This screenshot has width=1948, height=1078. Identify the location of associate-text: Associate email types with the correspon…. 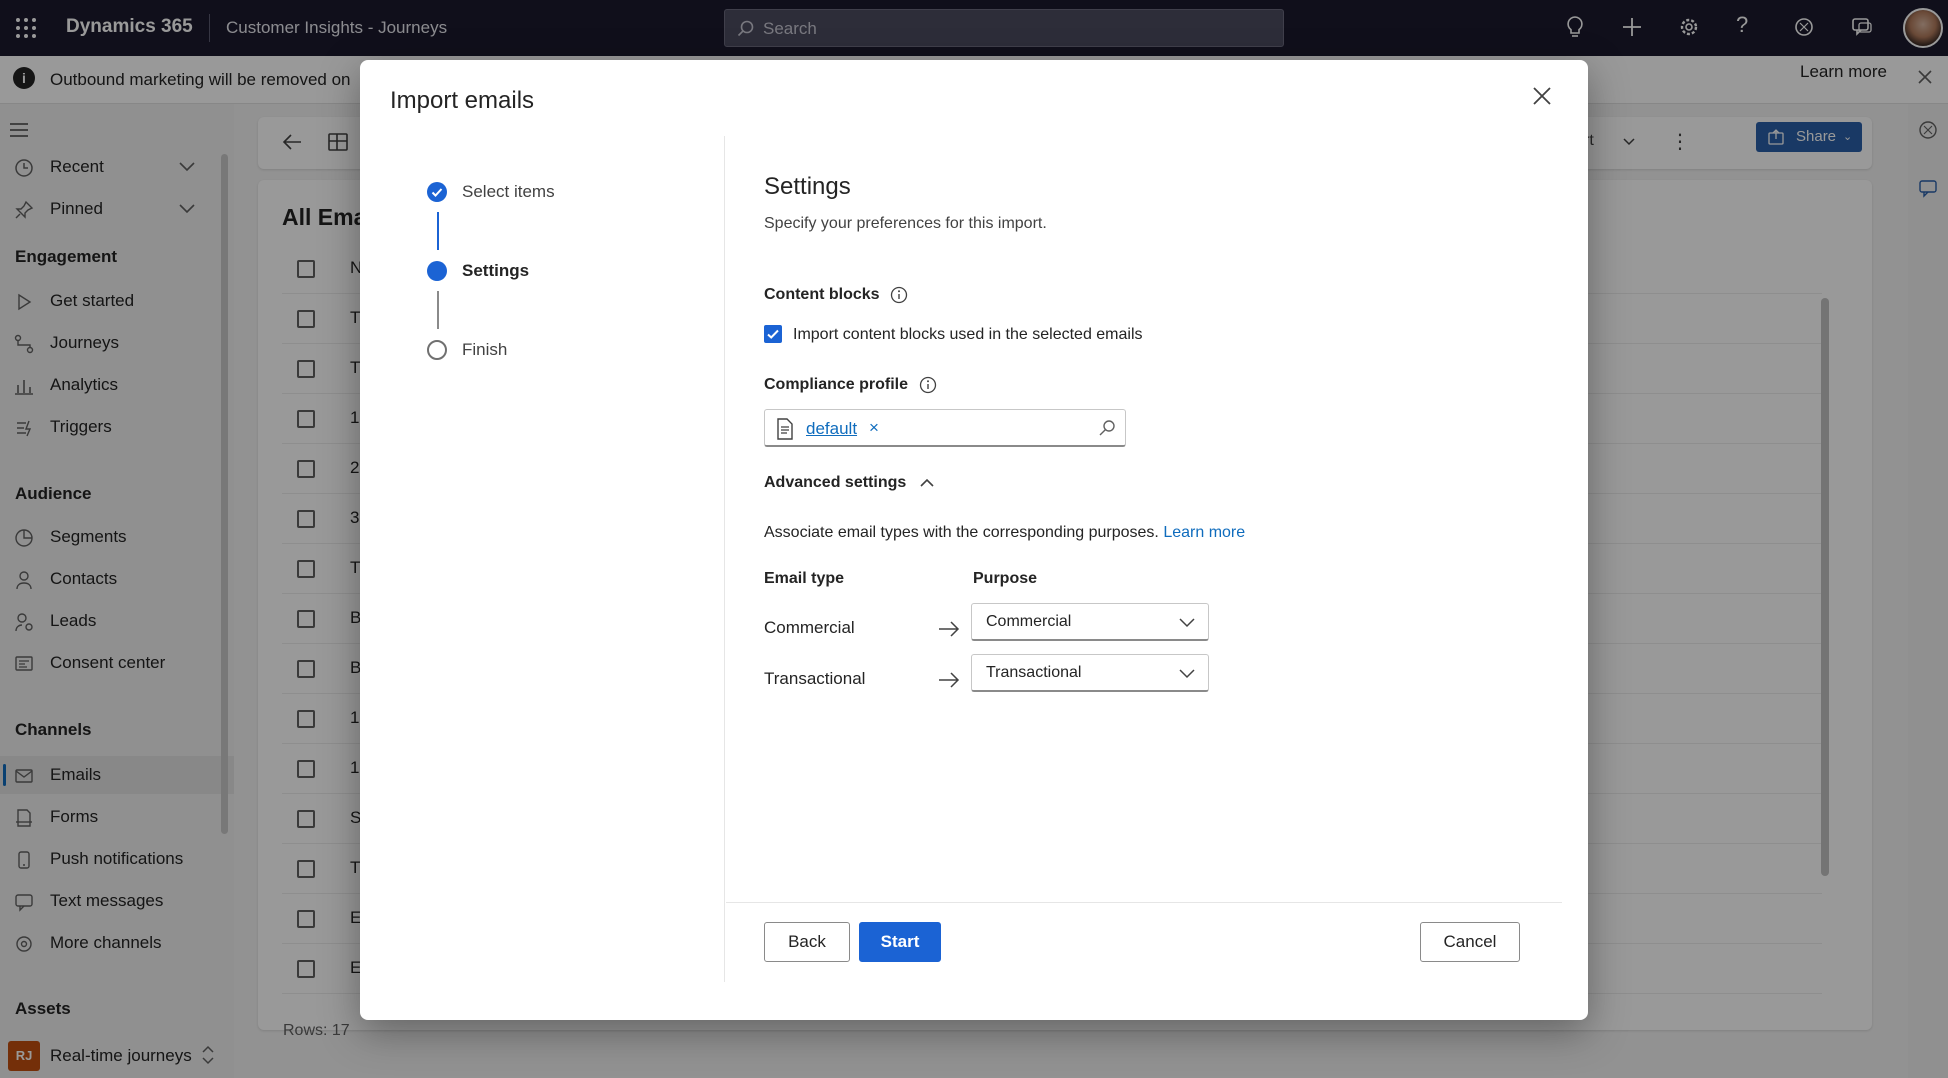
(961, 532).